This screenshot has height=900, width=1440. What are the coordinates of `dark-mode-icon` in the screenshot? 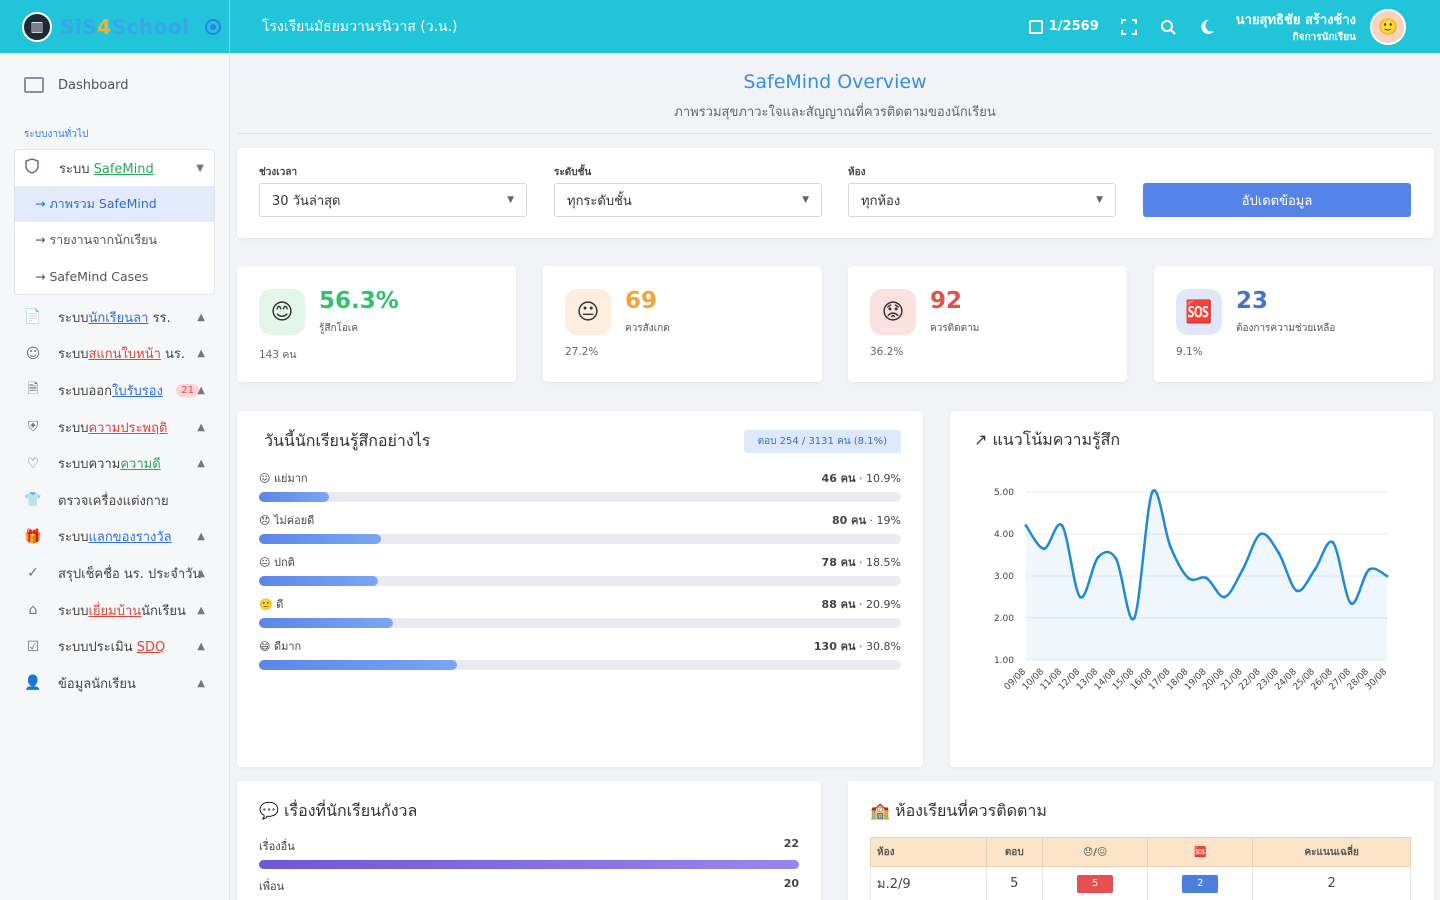 It's located at (1207, 27).